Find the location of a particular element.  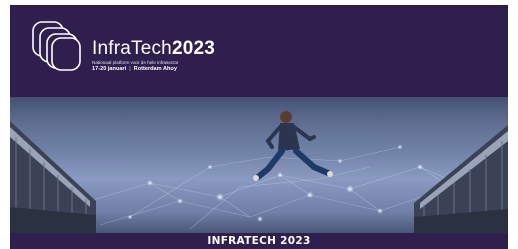

event-venue: Rotterdam Ahoy is located at coordinates (155, 69).